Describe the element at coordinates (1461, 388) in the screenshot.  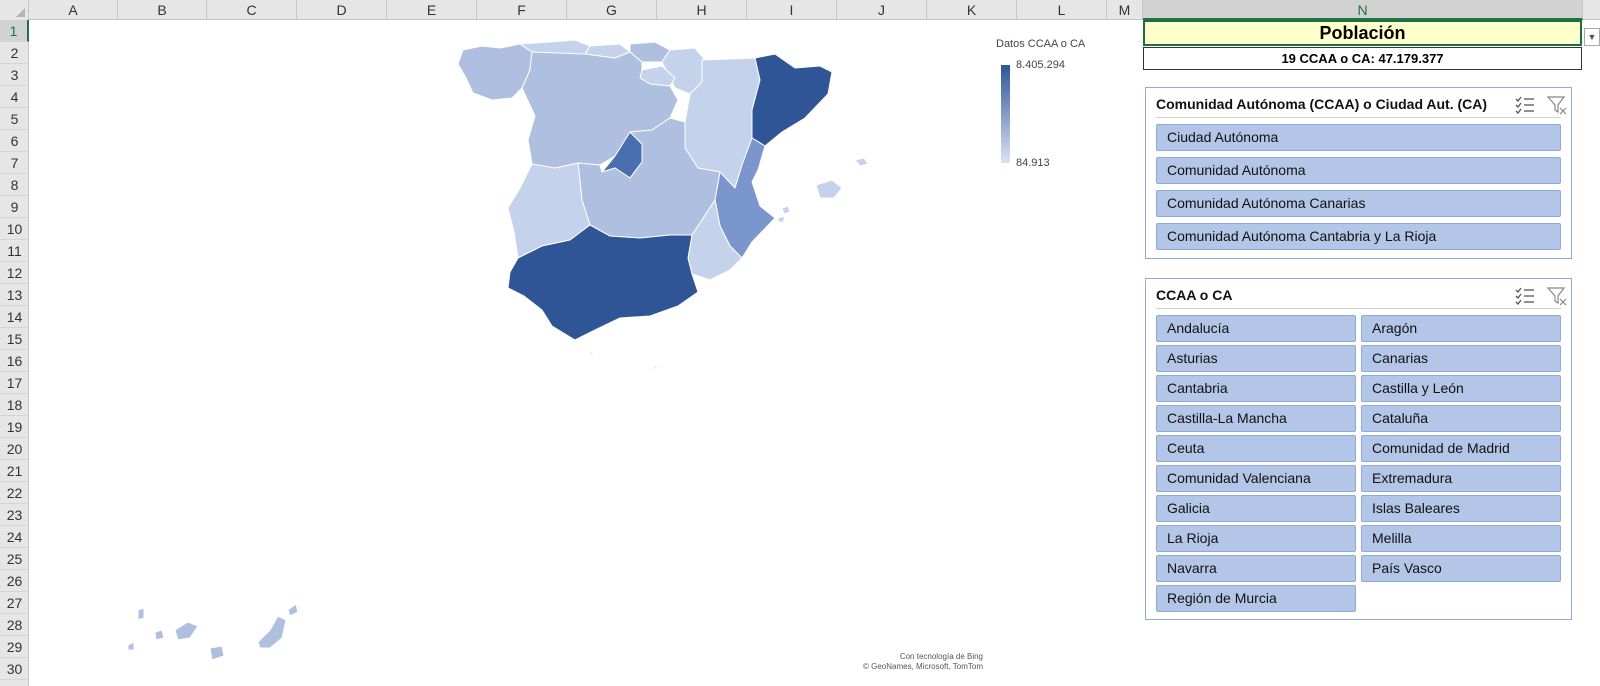
I see `slicer-item: Castilla y León` at that location.